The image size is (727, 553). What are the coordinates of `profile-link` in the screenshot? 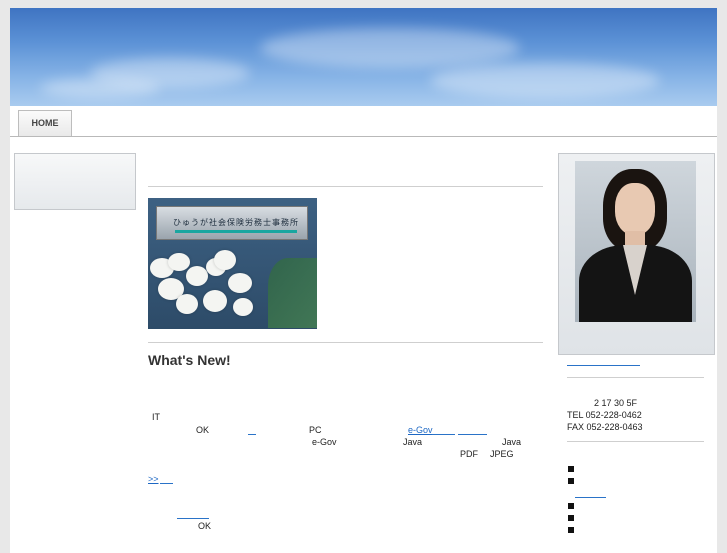 It's located at (603, 365).